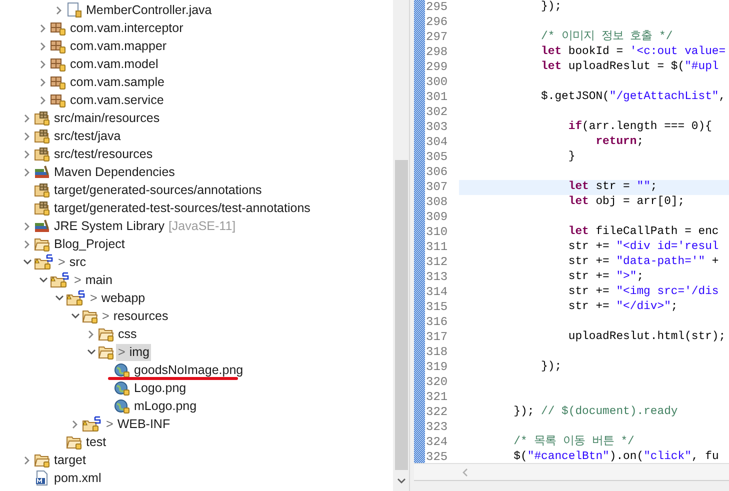  I want to click on code-line: str += "data-path='" +, so click(643, 262).